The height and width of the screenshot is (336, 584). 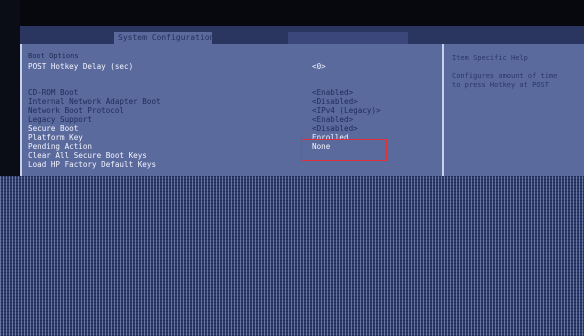 What do you see at coordinates (233, 128) in the screenshot?
I see `setting-row-secure-boot: Secure Boot <Disabled>` at bounding box center [233, 128].